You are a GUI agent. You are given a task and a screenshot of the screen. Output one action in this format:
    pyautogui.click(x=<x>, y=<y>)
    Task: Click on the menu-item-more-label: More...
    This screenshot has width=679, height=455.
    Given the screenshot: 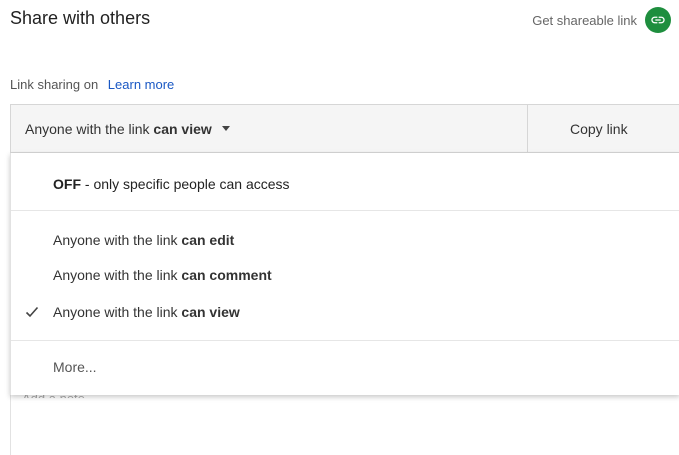 What is the action you would take?
    pyautogui.click(x=75, y=367)
    